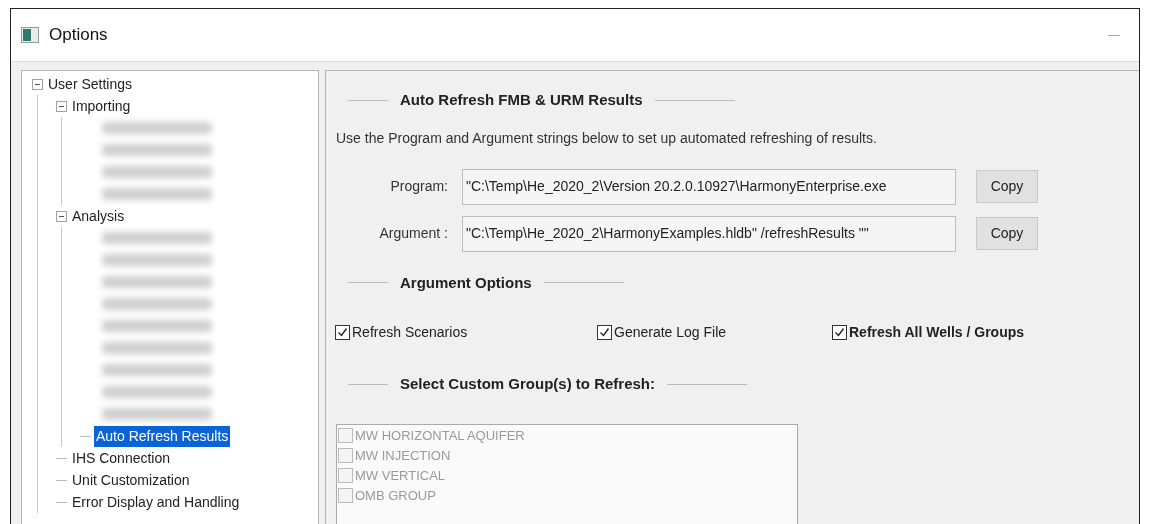 The width and height of the screenshot is (1157, 524). Describe the element at coordinates (937, 332) in the screenshot. I see `checkbox-label: Refresh All Wells / Groups` at that location.